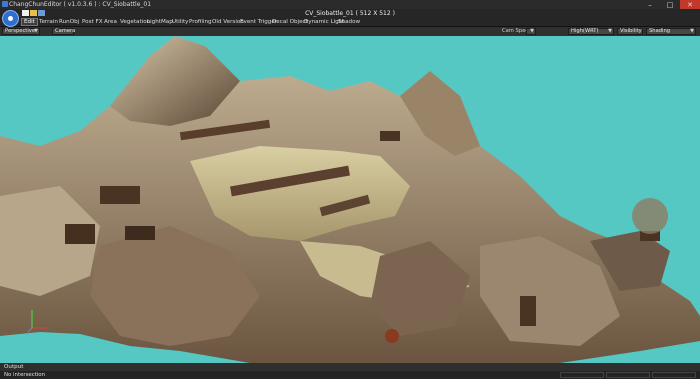  Describe the element at coordinates (349, 22) in the screenshot. I see `tab-shadow: Shadow` at that location.